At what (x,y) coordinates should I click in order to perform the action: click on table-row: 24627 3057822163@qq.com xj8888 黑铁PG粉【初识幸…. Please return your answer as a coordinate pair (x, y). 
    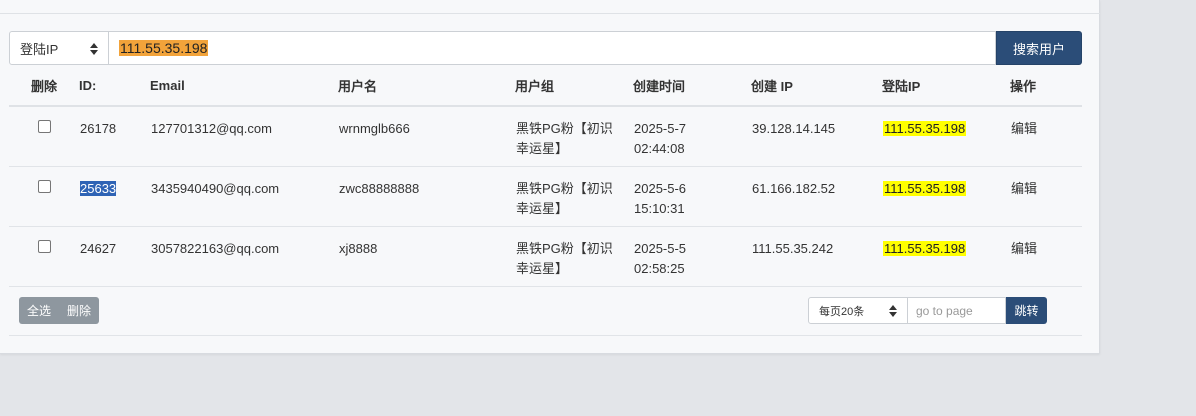
    Looking at the image, I should click on (545, 256).